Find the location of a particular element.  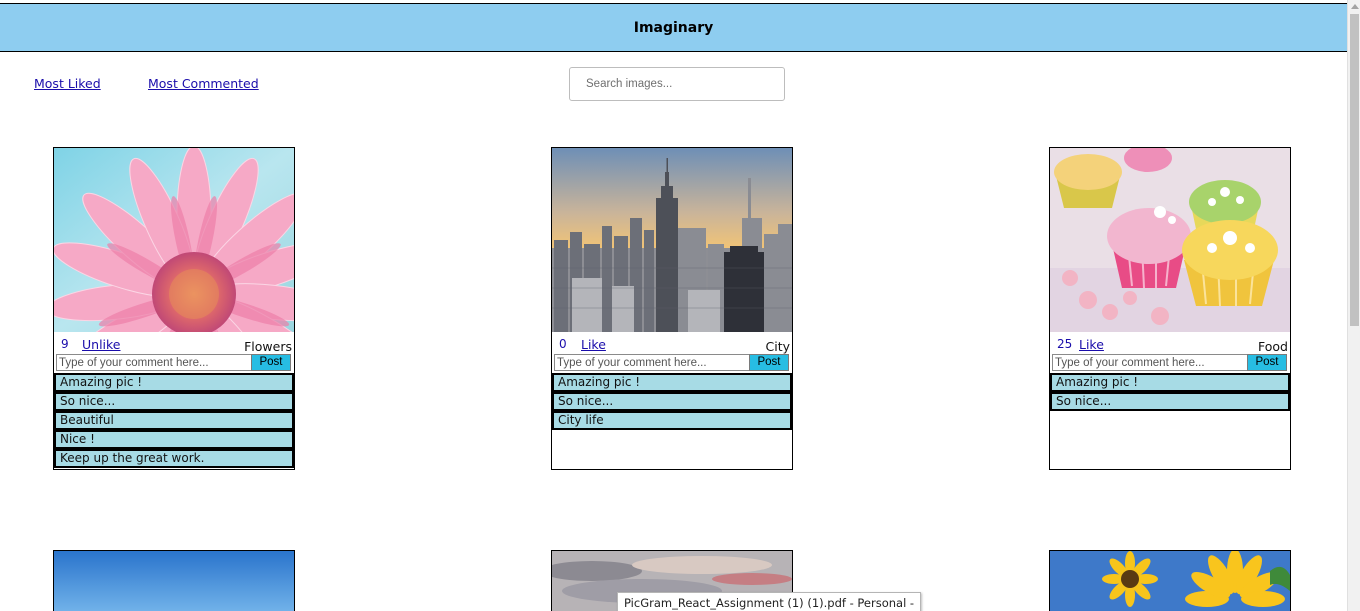

like-count: 25 is located at coordinates (1065, 344).